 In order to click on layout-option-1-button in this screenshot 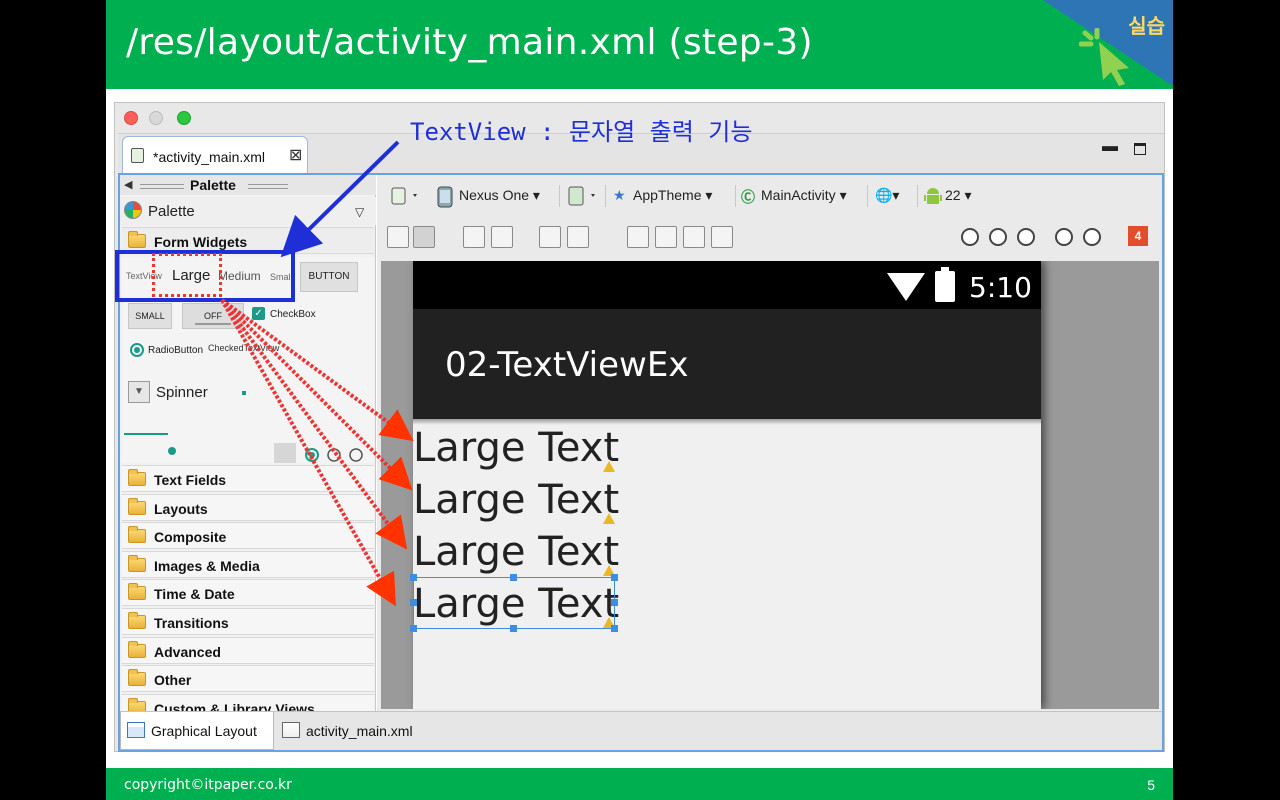, I will do `click(638, 237)`.